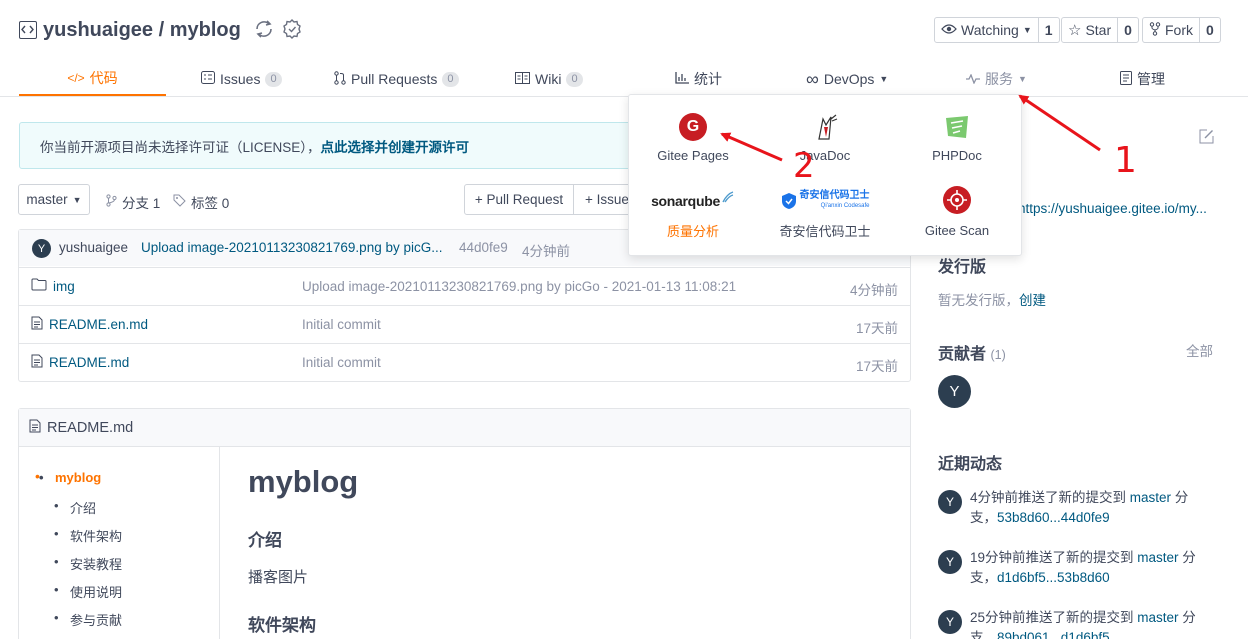  Describe the element at coordinates (910, 128) in the screenshot. I see `annotation-arrows` at that location.